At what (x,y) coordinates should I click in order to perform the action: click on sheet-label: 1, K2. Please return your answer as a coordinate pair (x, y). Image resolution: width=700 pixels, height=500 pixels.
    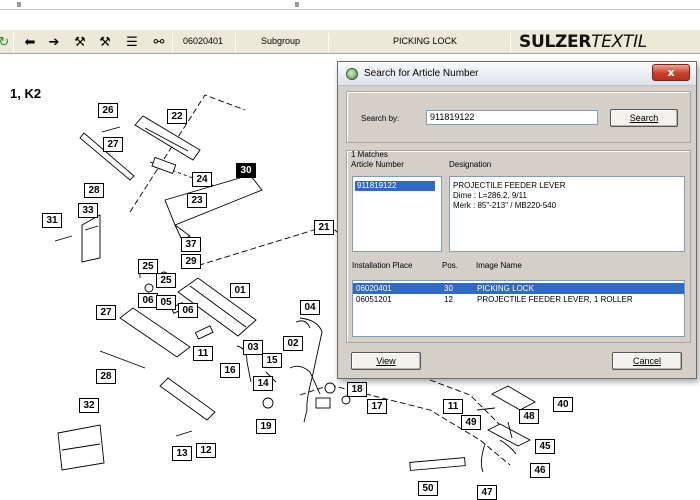
    Looking at the image, I should click on (26, 93).